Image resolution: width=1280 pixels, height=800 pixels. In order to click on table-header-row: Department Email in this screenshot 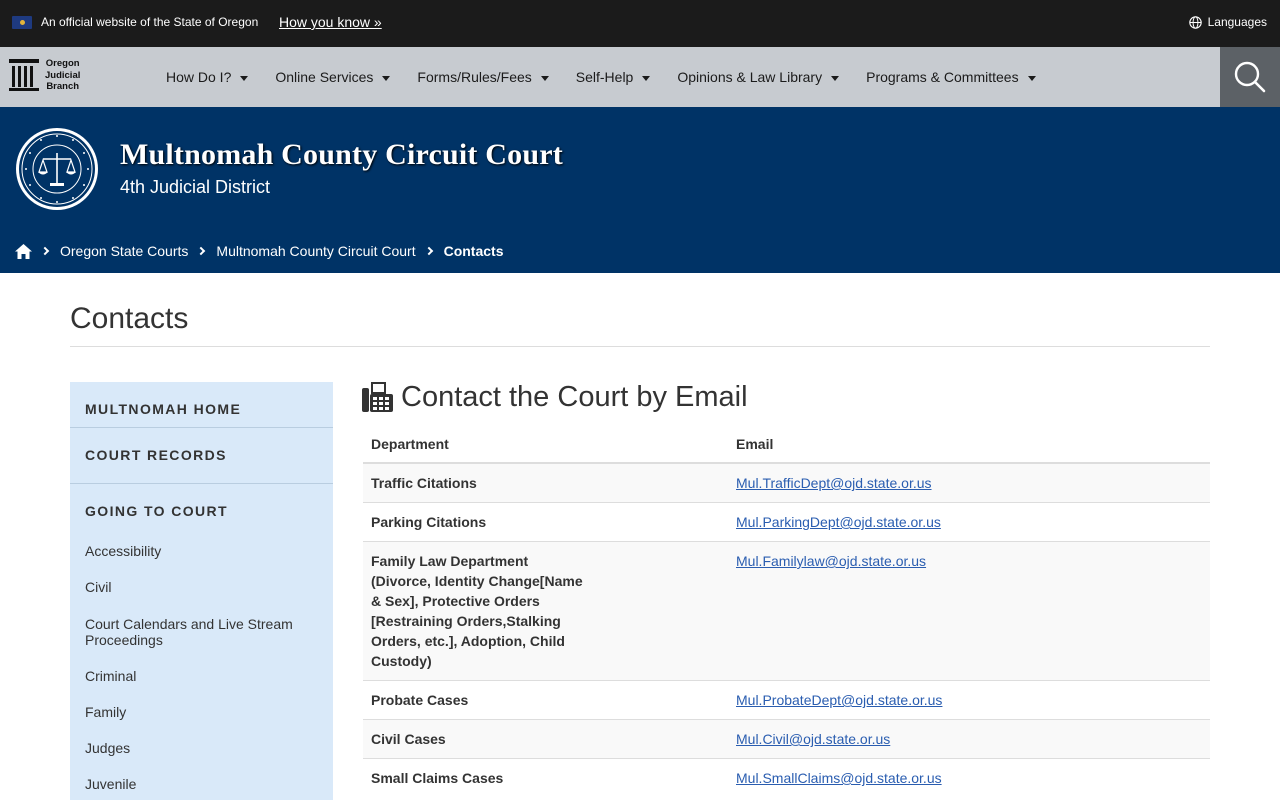, I will do `click(786, 445)`.